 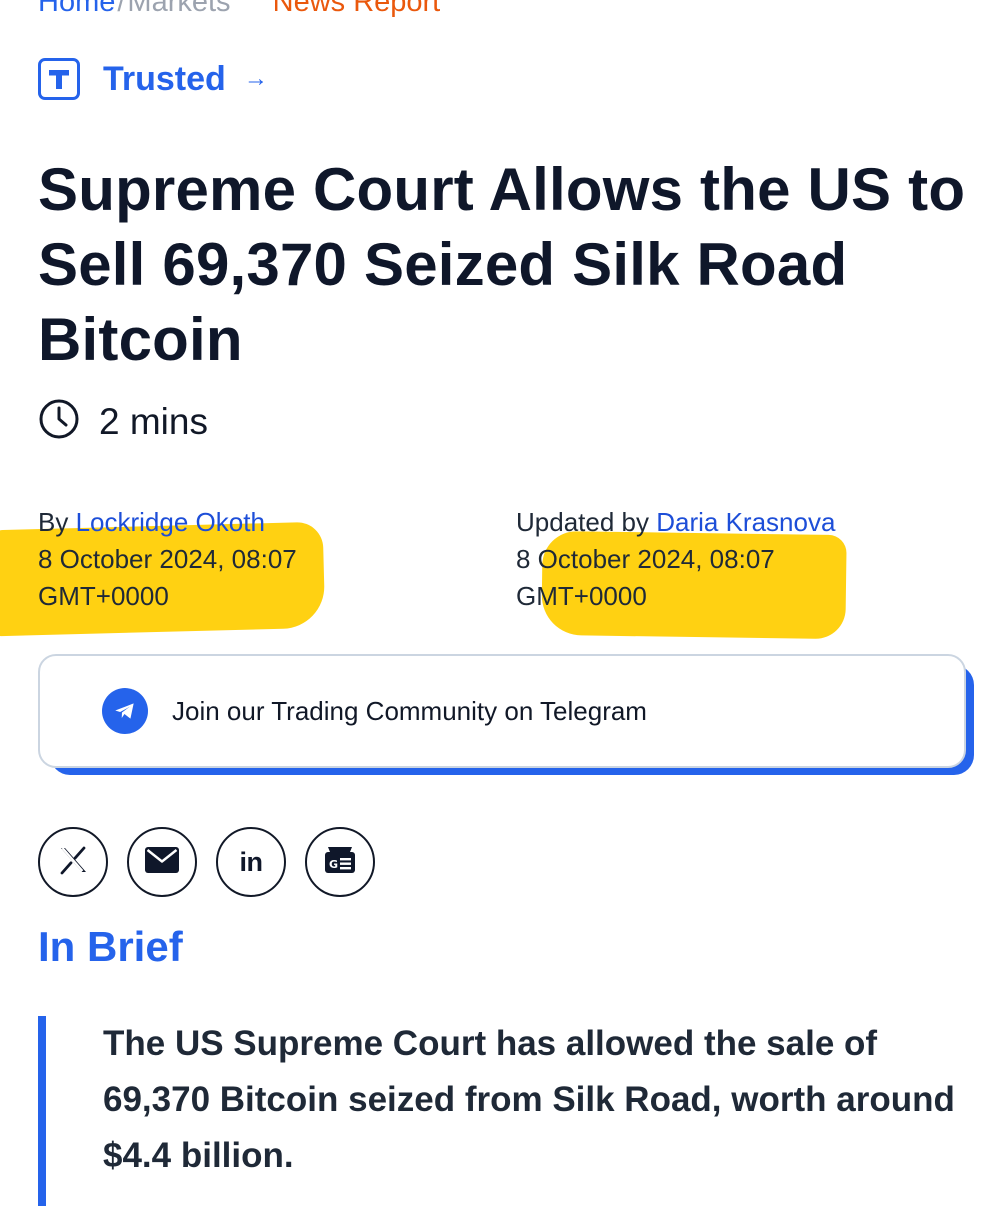 I want to click on share-email-button, so click(x=162, y=862).